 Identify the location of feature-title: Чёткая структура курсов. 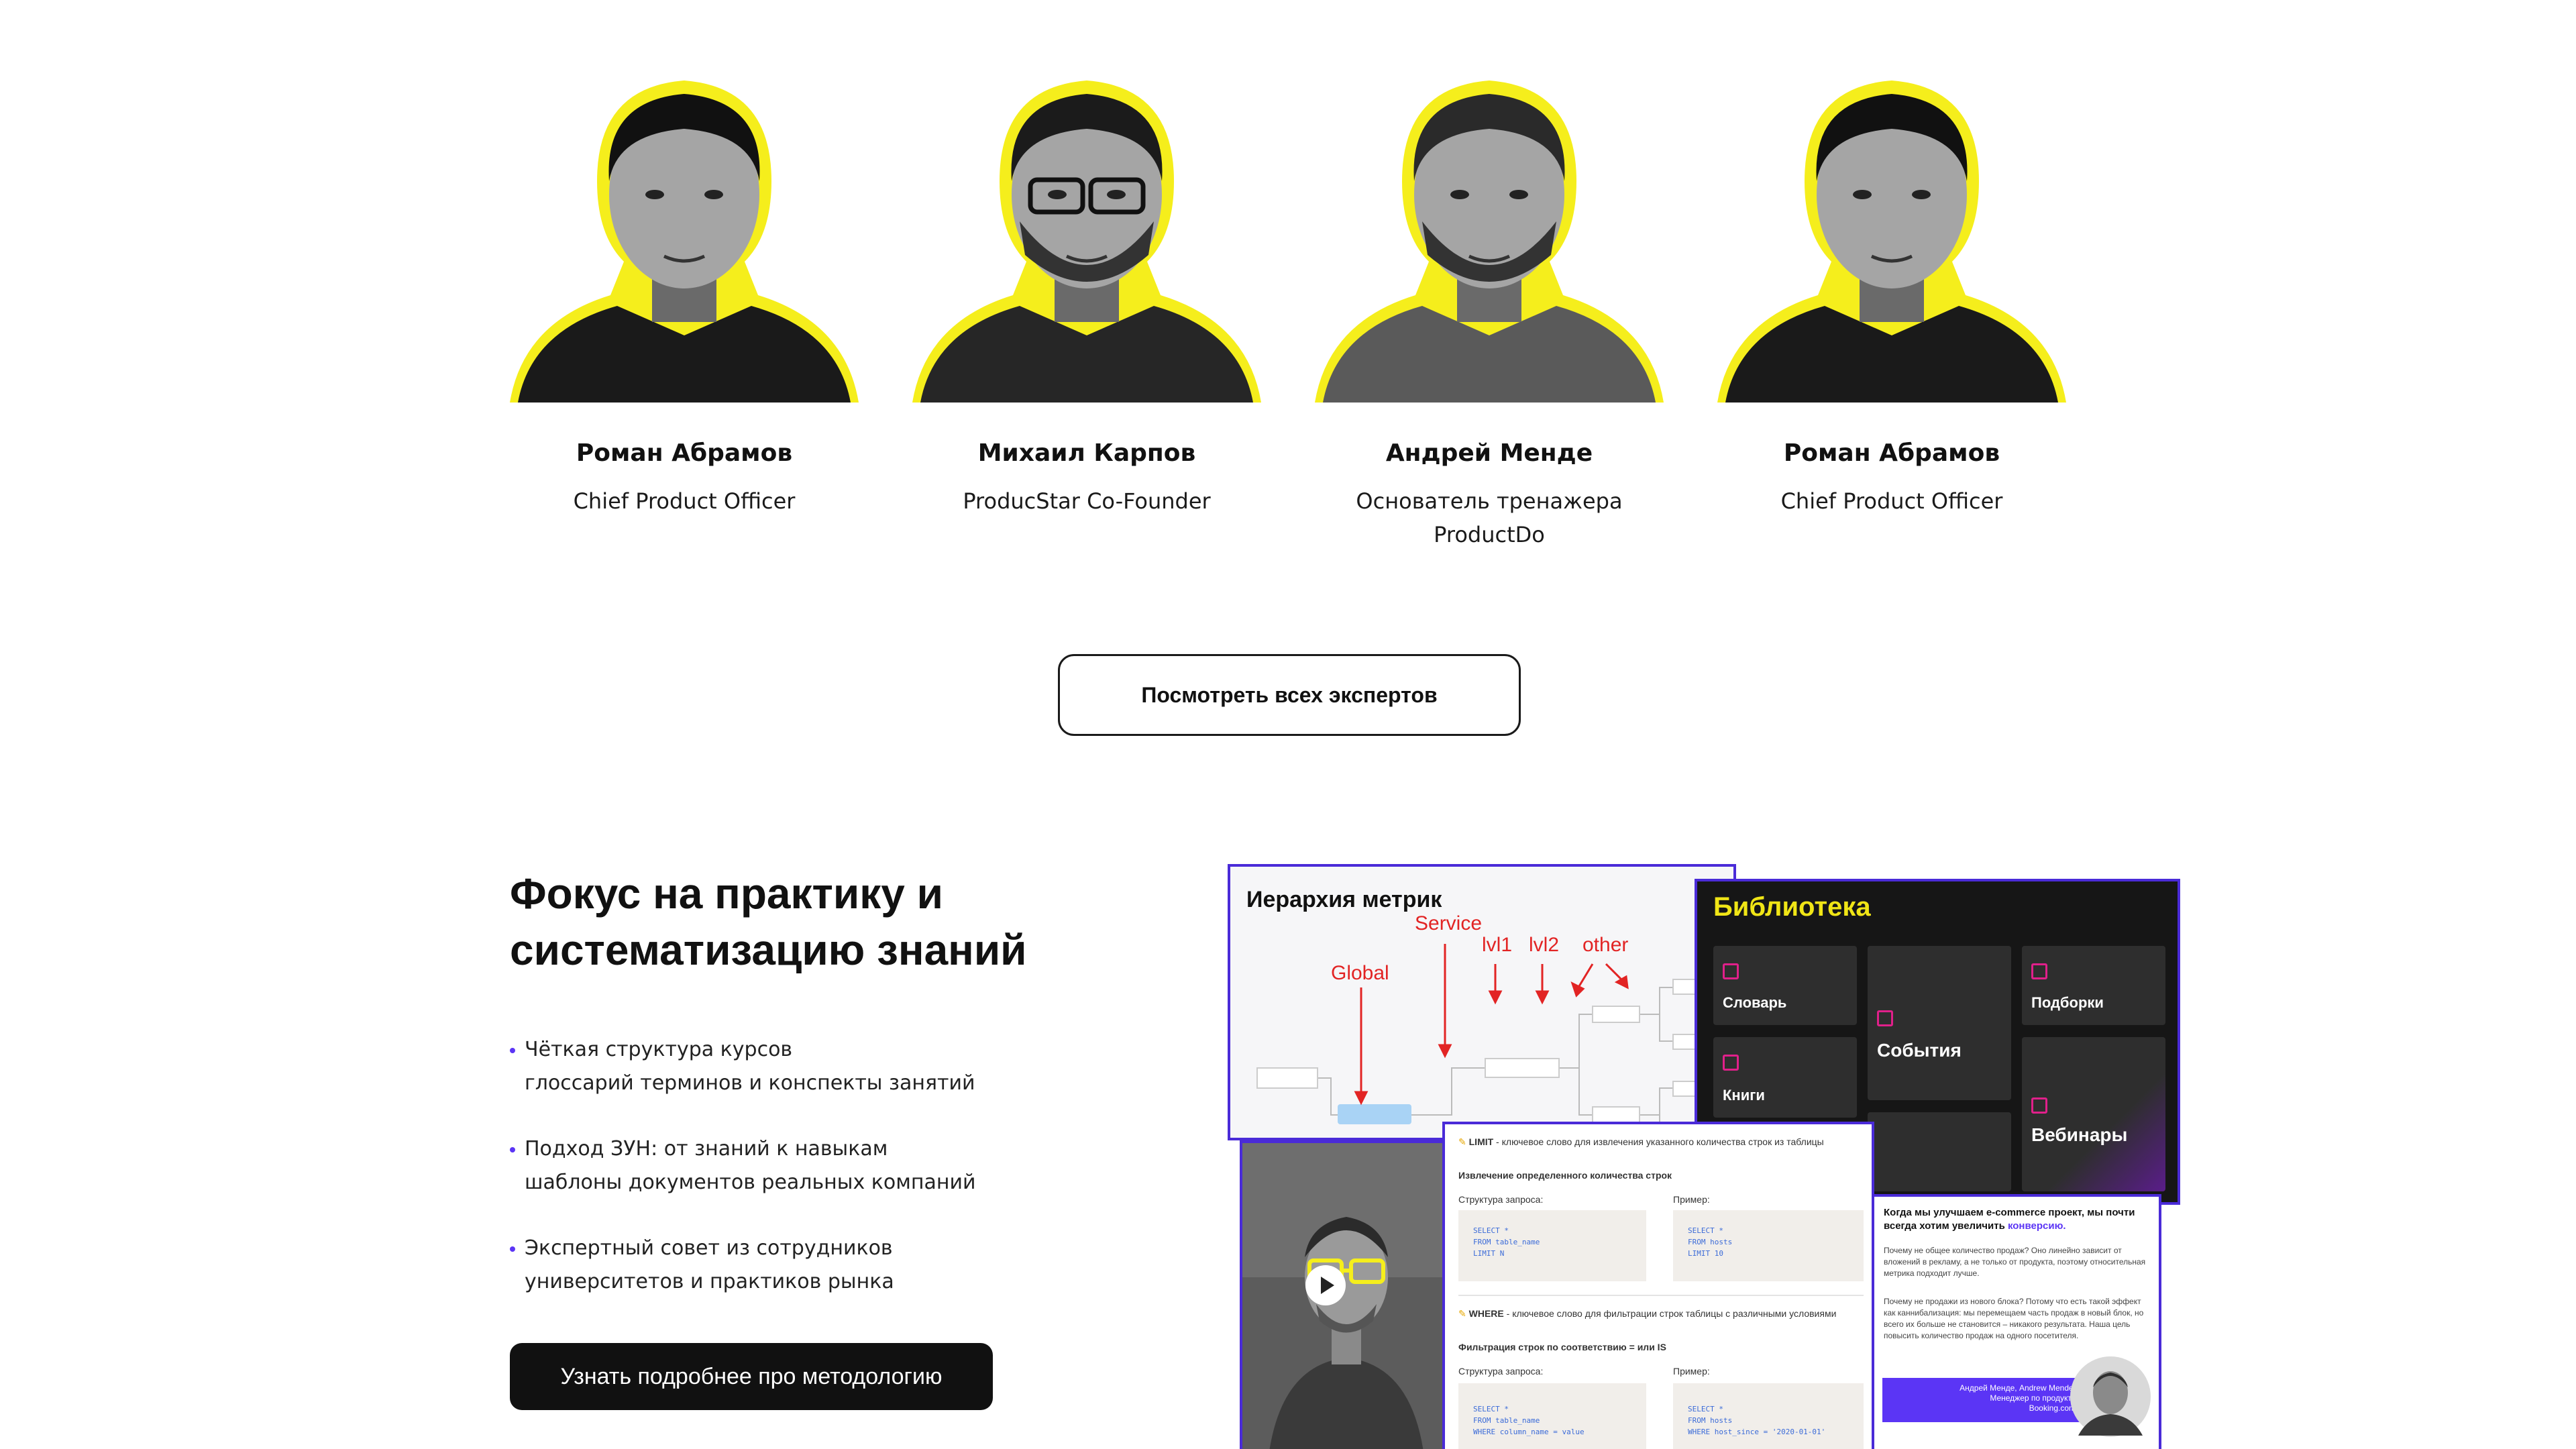
(659, 1049).